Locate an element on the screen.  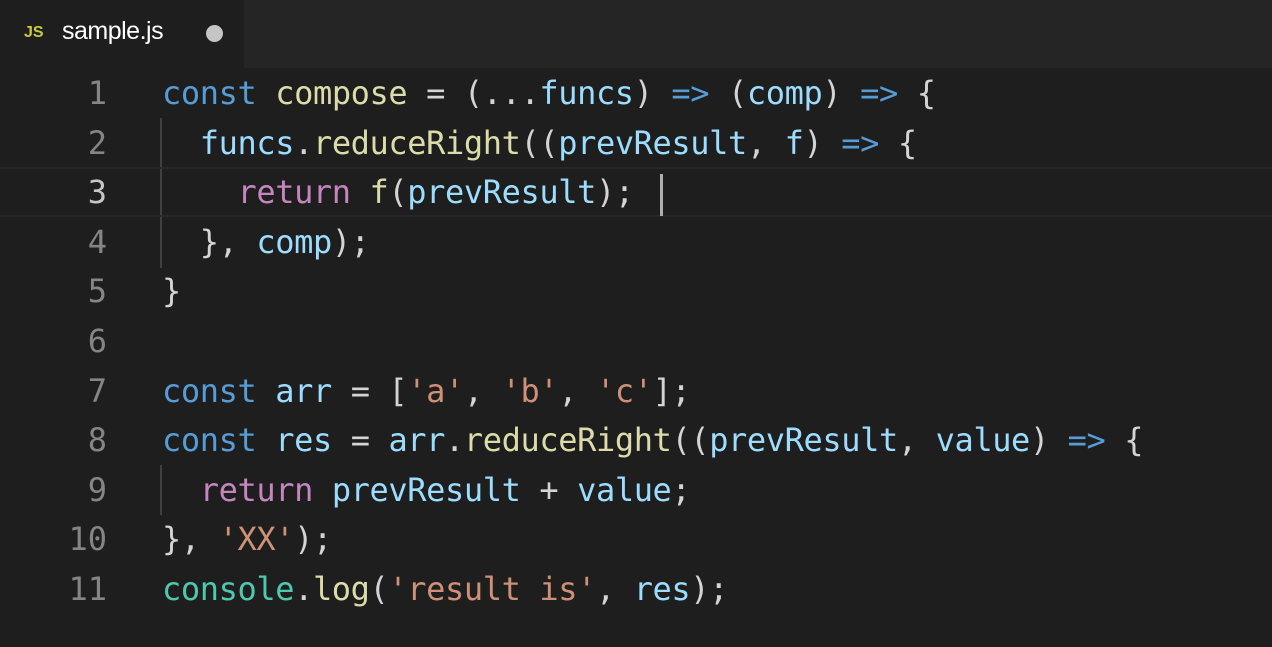
code-line: 6 is located at coordinates (636, 341).